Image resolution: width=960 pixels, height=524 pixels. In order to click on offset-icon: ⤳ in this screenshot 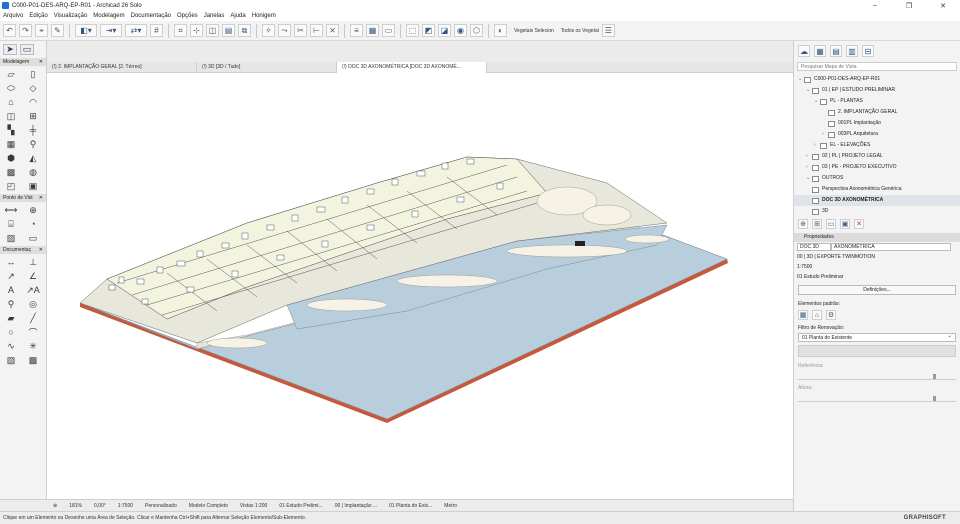, I will do `click(284, 30)`.